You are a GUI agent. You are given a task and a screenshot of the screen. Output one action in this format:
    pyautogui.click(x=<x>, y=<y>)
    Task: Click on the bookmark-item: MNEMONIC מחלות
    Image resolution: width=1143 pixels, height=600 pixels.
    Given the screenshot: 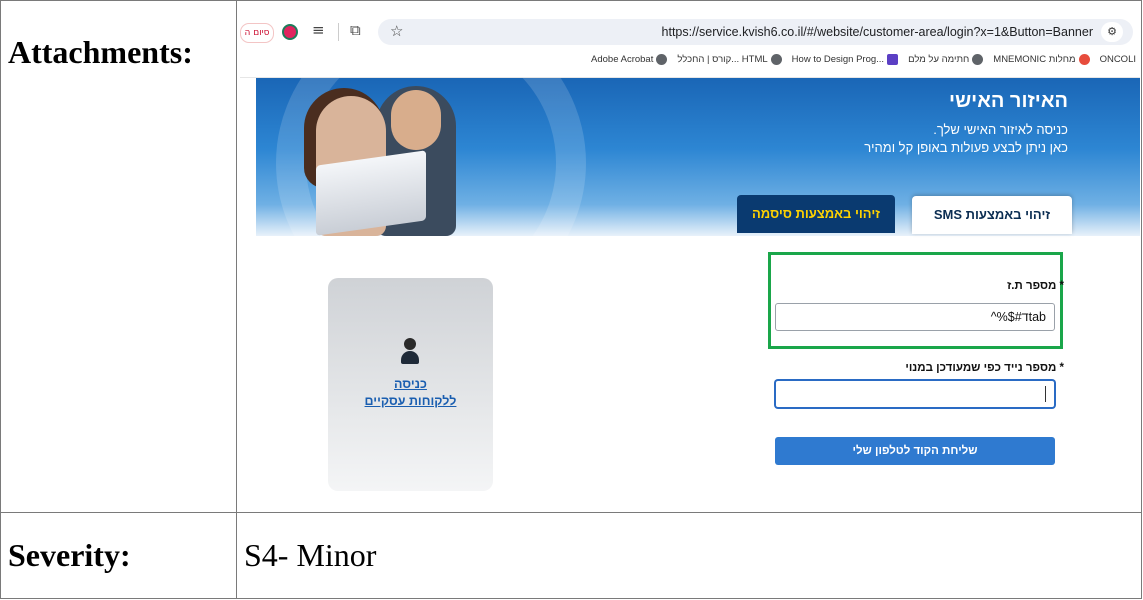 What is the action you would take?
    pyautogui.click(x=1041, y=59)
    